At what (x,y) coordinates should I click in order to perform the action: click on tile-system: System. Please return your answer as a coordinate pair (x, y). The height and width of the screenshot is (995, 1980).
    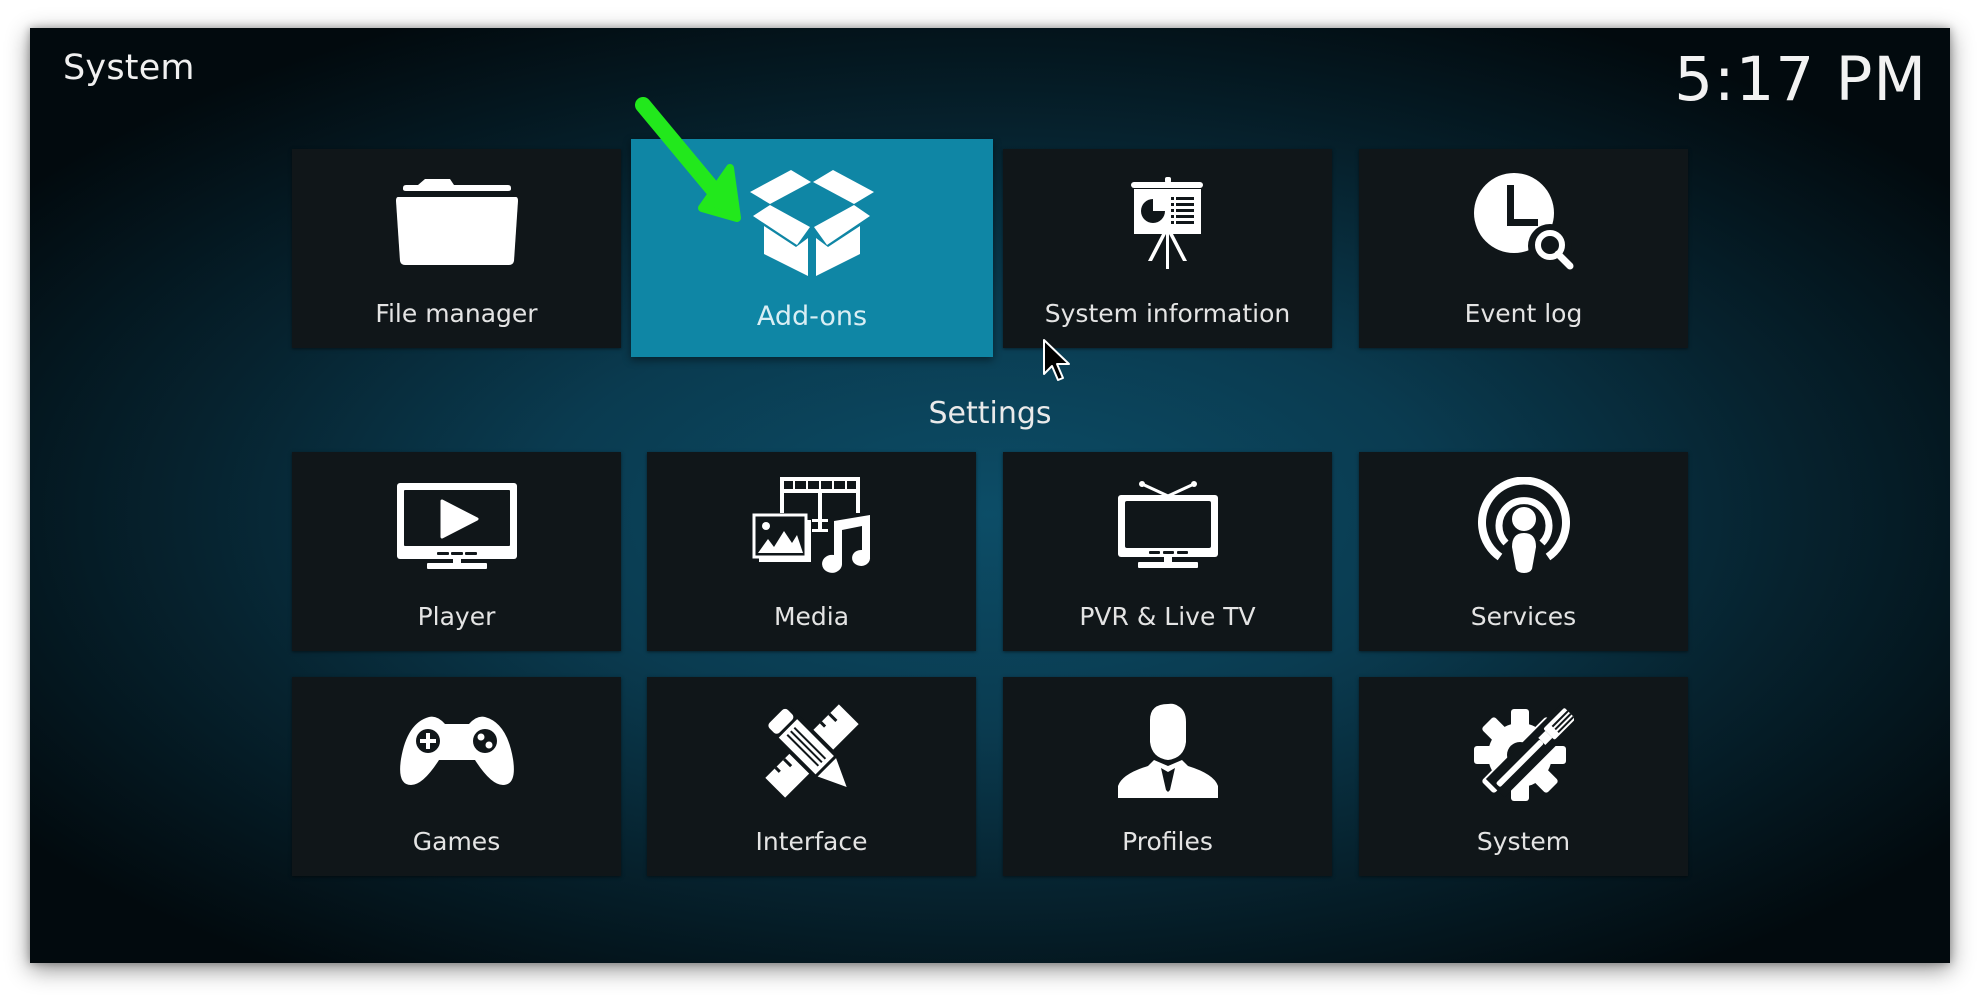
    Looking at the image, I should click on (1523, 776).